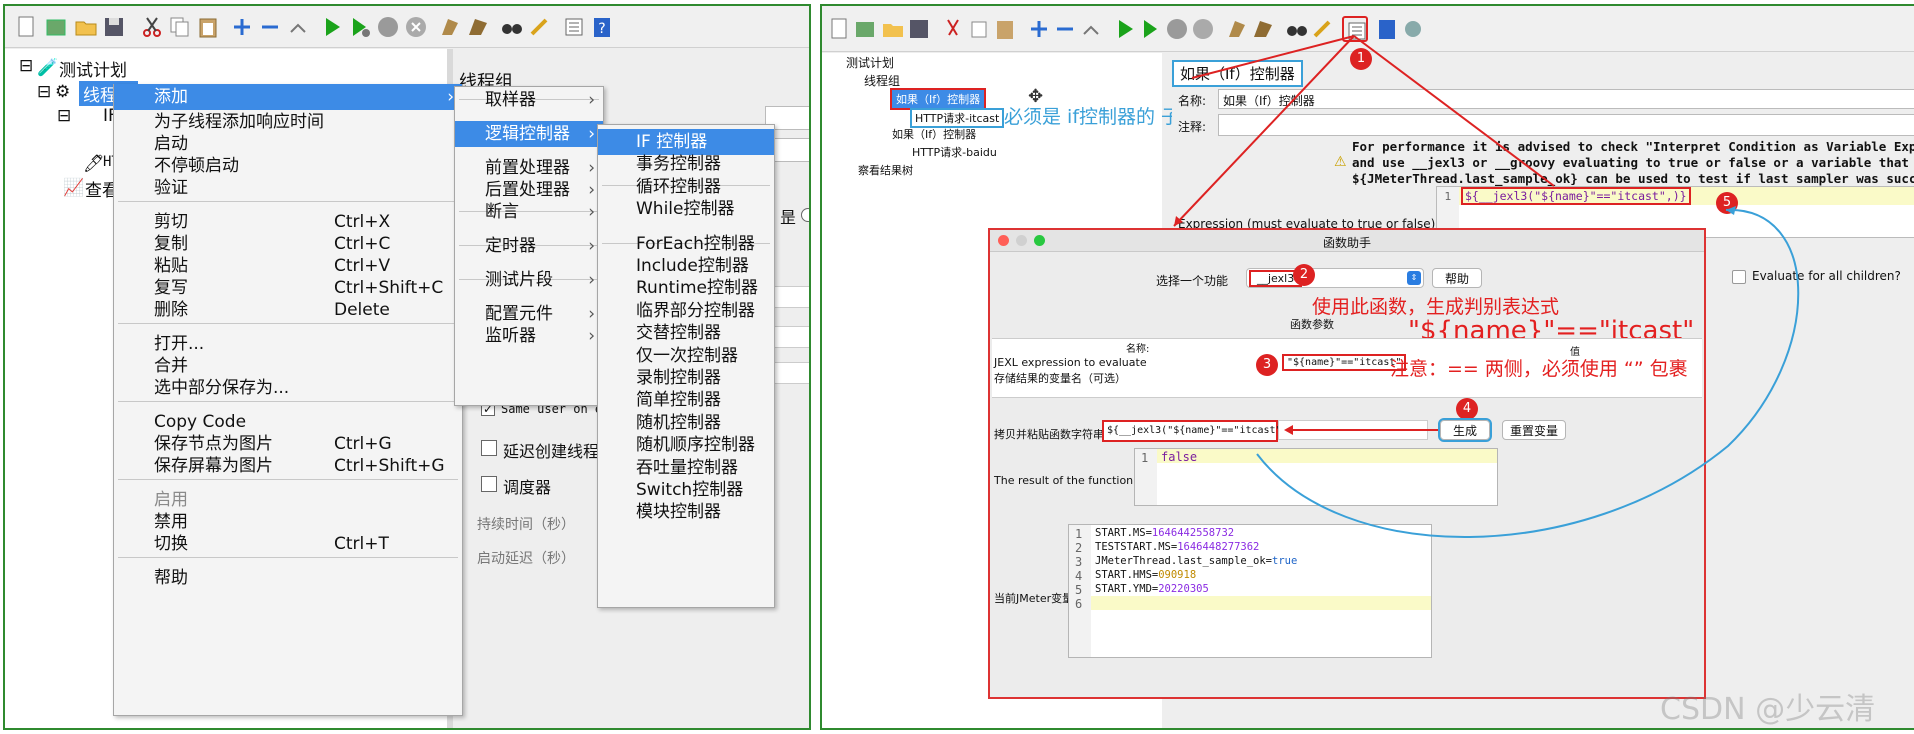 The image size is (1914, 734). What do you see at coordinates (288, 310) in the screenshot?
I see `context-menu-item: 删除 Delete` at bounding box center [288, 310].